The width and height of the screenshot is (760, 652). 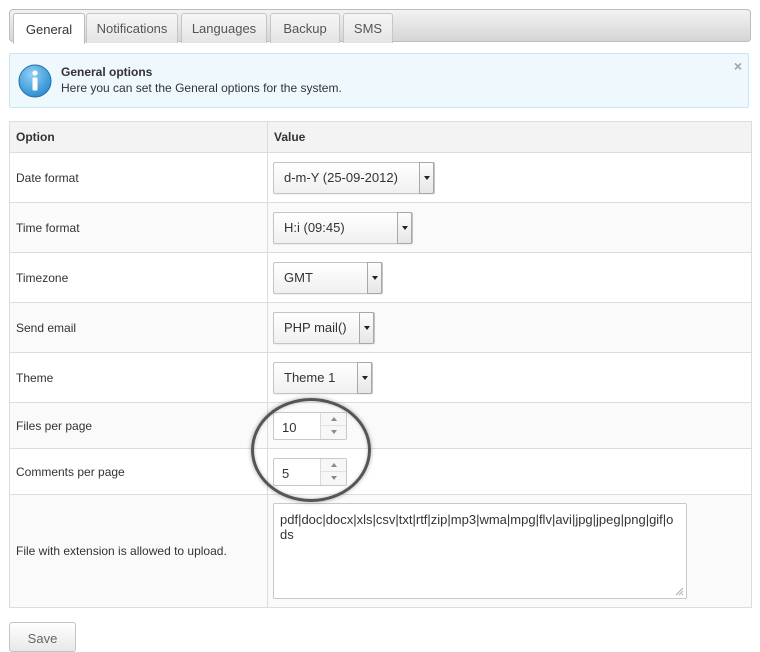 I want to click on table-row: Files per page 10, so click(x=380, y=425).